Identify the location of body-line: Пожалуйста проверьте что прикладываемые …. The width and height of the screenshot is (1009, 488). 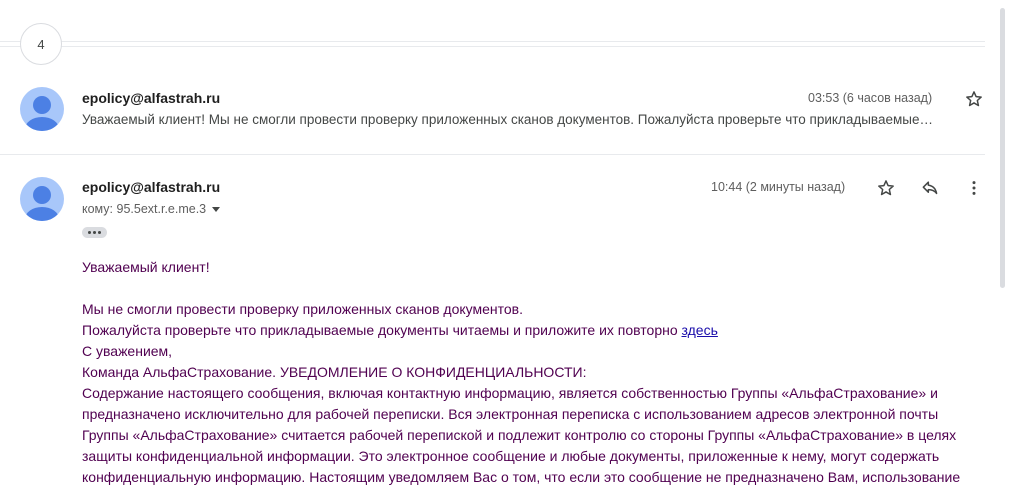
(382, 330).